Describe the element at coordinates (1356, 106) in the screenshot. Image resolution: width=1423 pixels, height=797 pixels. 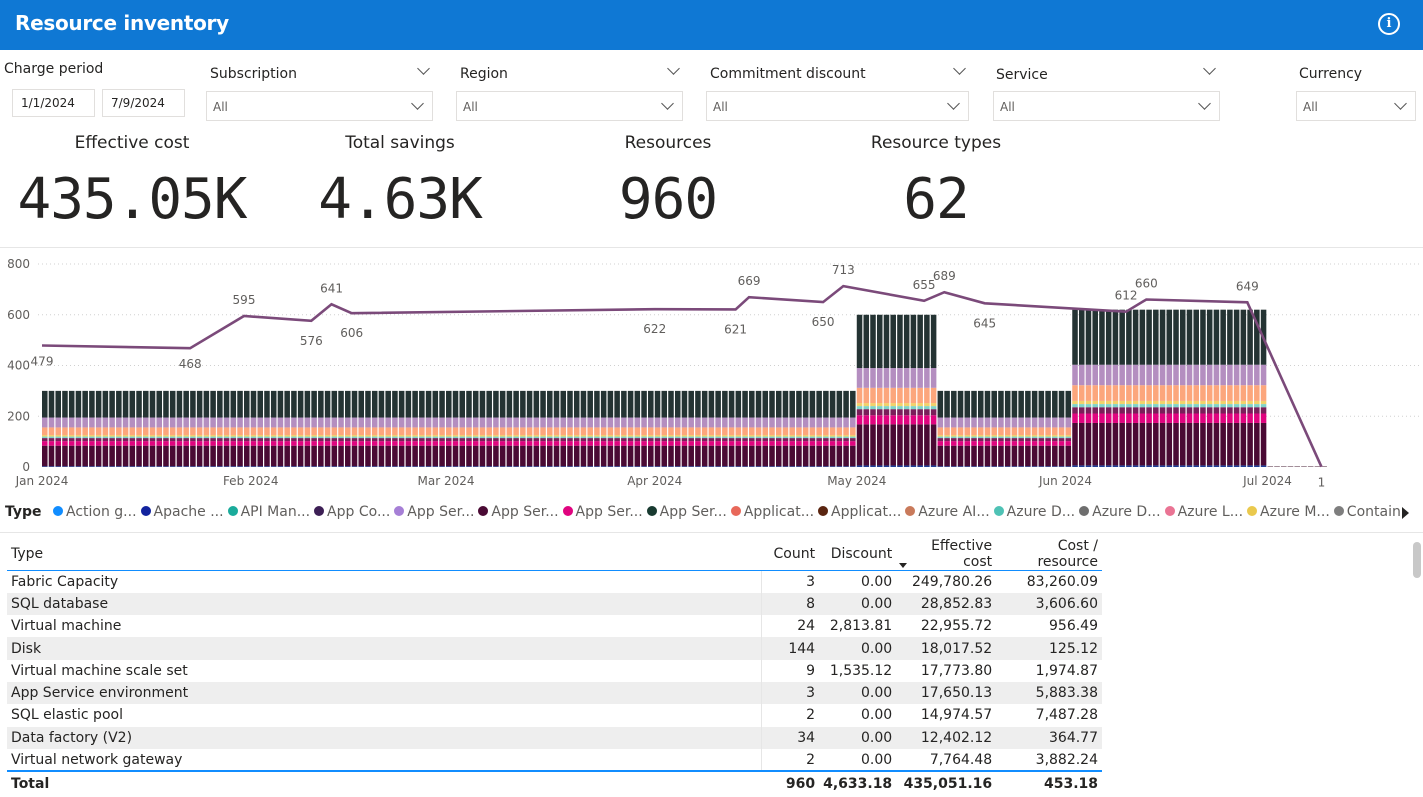
I see `currency-dropdown: All` at that location.